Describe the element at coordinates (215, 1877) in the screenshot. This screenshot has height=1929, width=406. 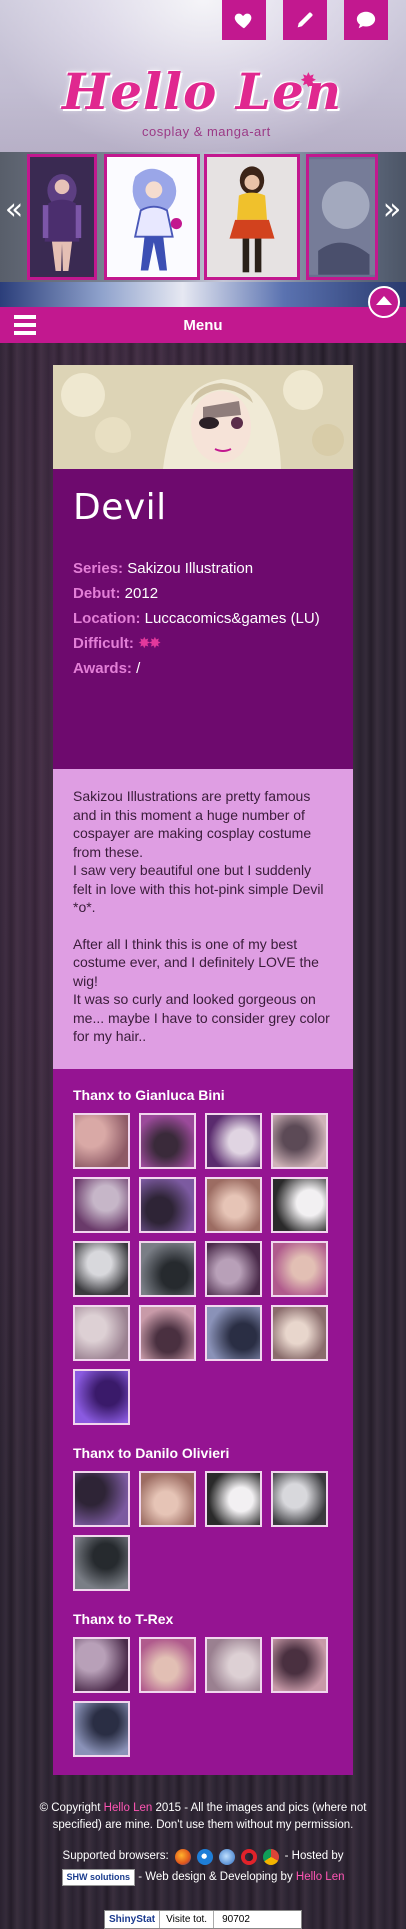
I see `design-label: - Web design & Developing by` at that location.